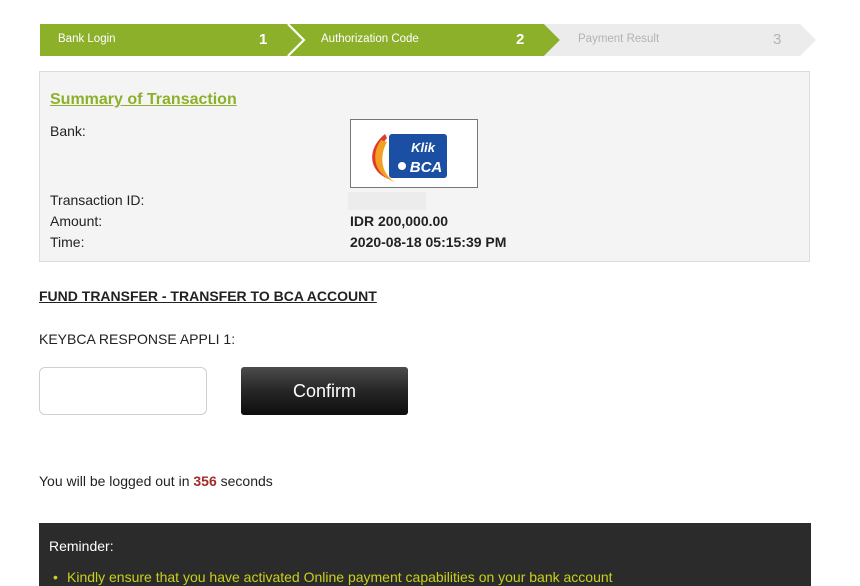 This screenshot has width=860, height=586. Describe the element at coordinates (619, 39) in the screenshot. I see `step-3-label: Payment Result` at that location.